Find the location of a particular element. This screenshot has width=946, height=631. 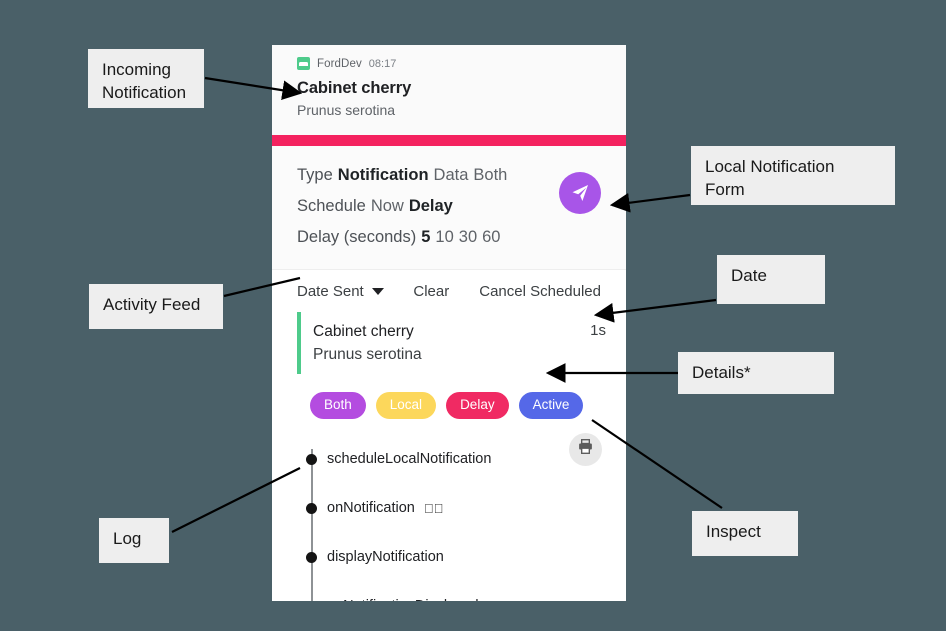

form-row-type: Type Notification Data Both is located at coordinates (425, 175).